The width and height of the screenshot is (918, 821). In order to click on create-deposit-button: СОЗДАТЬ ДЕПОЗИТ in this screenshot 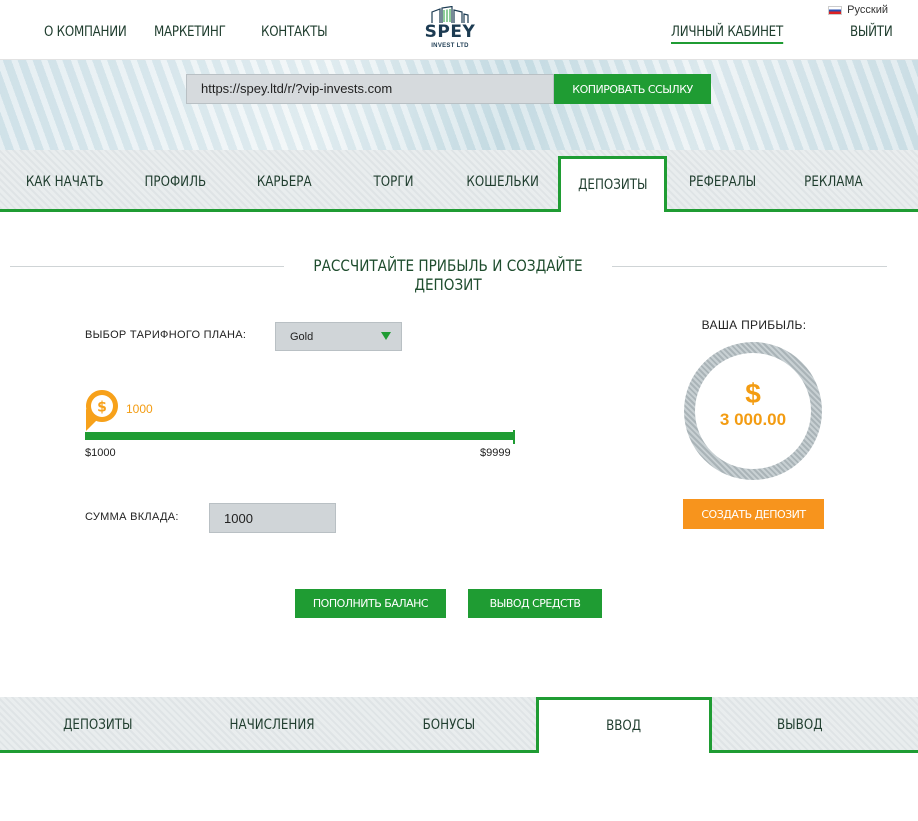, I will do `click(753, 514)`.